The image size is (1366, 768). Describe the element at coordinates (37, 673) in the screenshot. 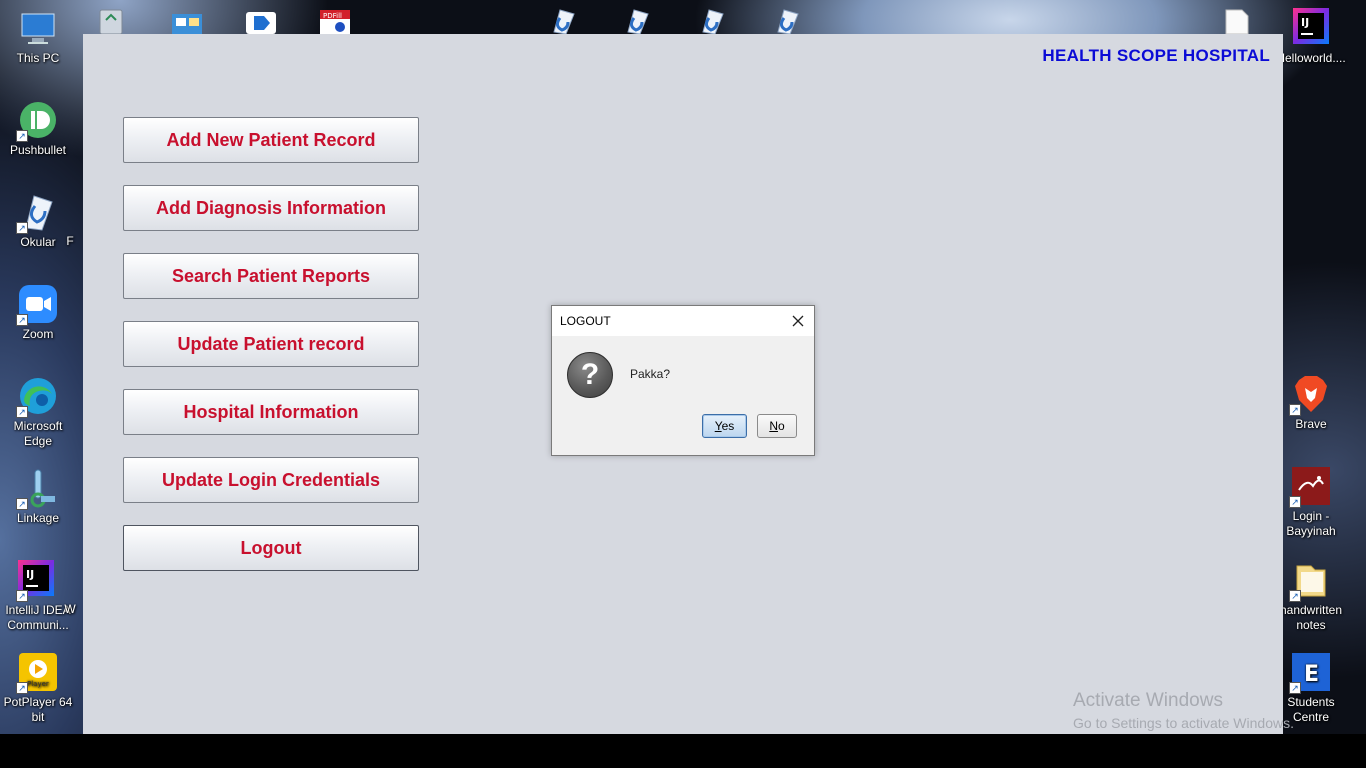

I see `potplayer-icon: Player ↗` at that location.